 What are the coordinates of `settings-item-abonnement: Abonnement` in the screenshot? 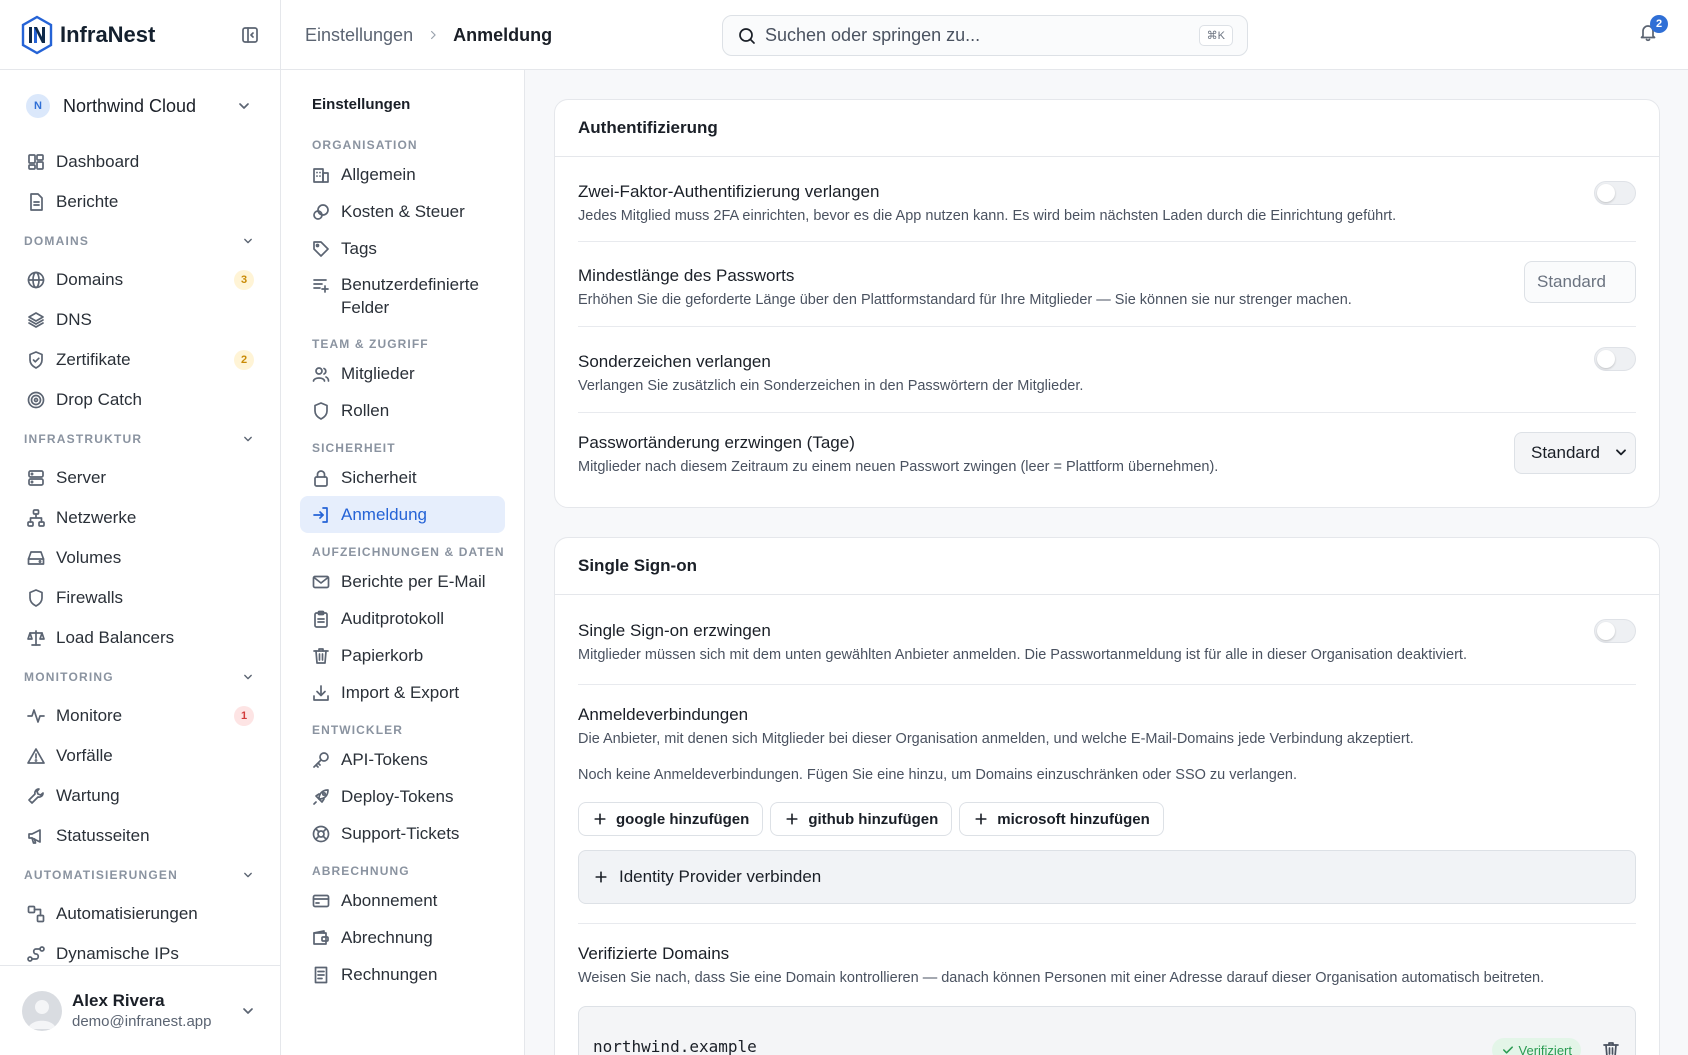 It's located at (402, 900).